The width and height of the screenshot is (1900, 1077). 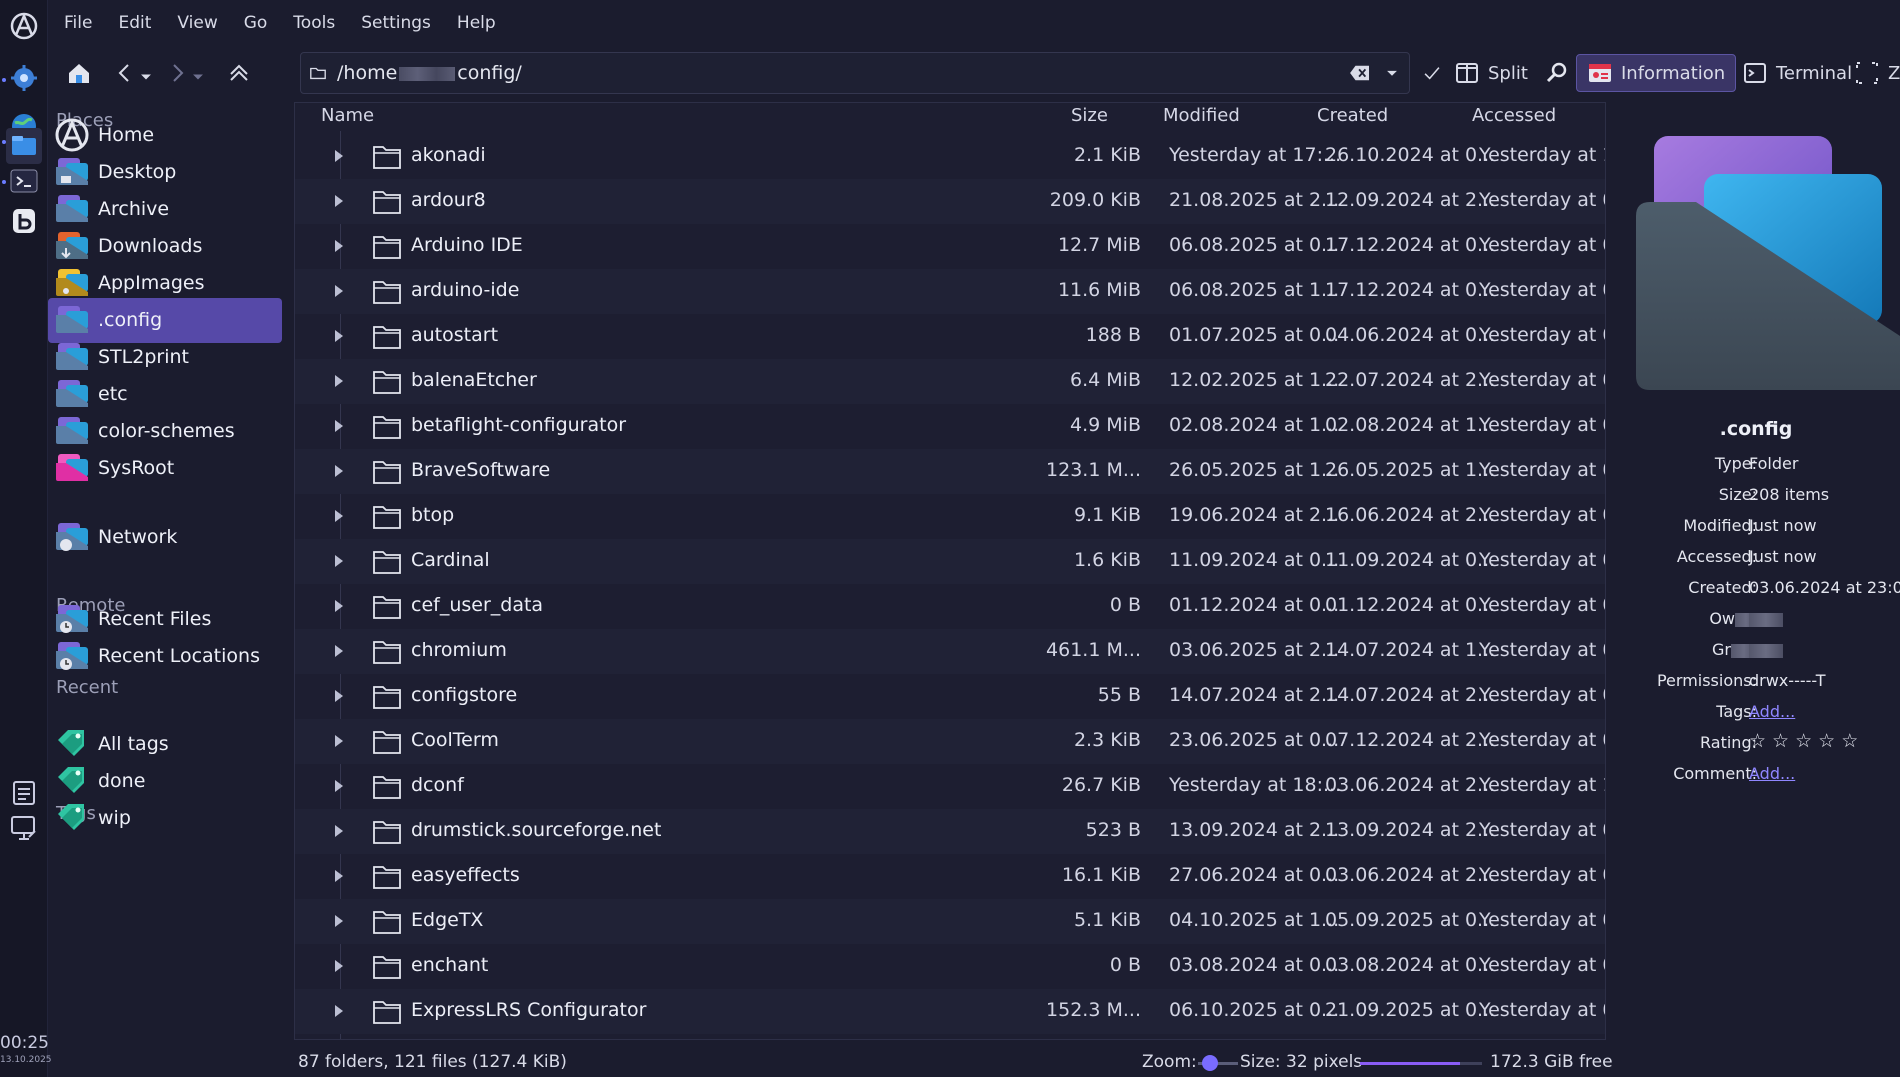 I want to click on location-bar: /home config/, so click(x=855, y=73).